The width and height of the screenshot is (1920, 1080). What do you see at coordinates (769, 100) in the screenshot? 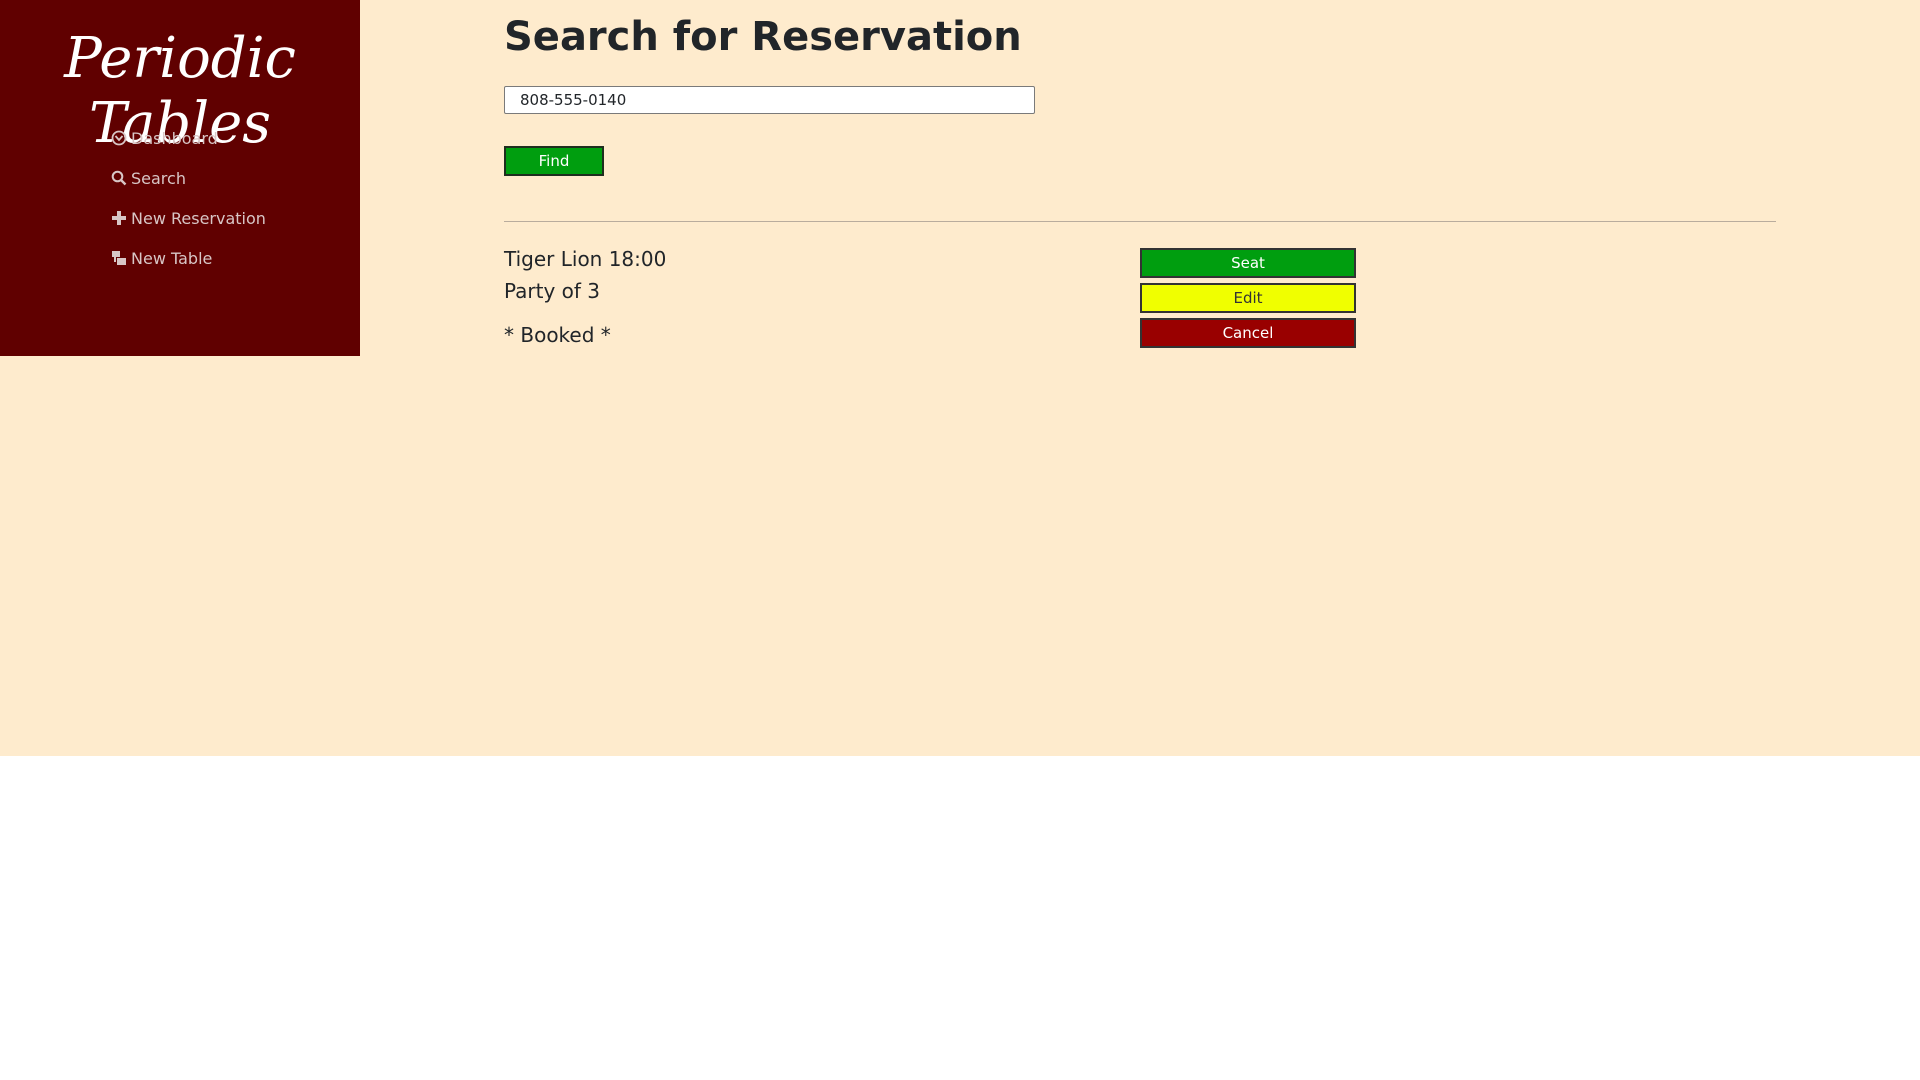
I see `mobile-number-search-input` at bounding box center [769, 100].